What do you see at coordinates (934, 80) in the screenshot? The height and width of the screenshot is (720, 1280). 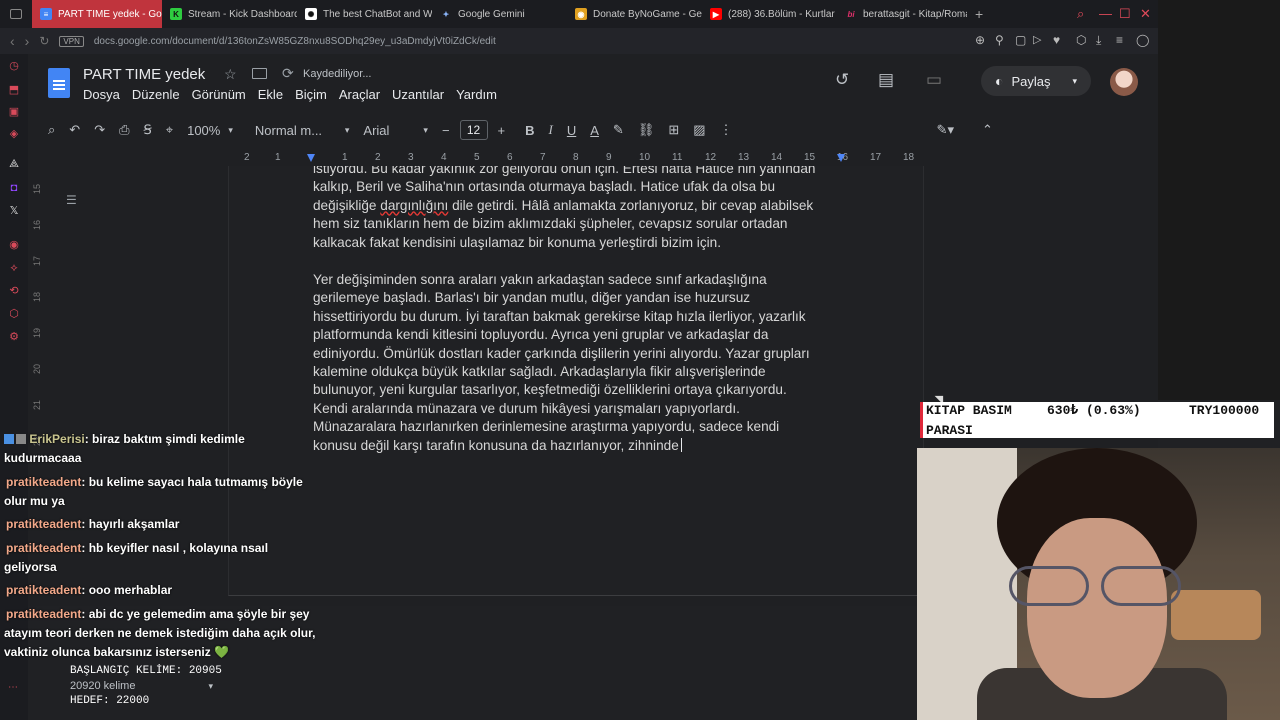 I see `meet-icon: ▭` at bounding box center [934, 80].